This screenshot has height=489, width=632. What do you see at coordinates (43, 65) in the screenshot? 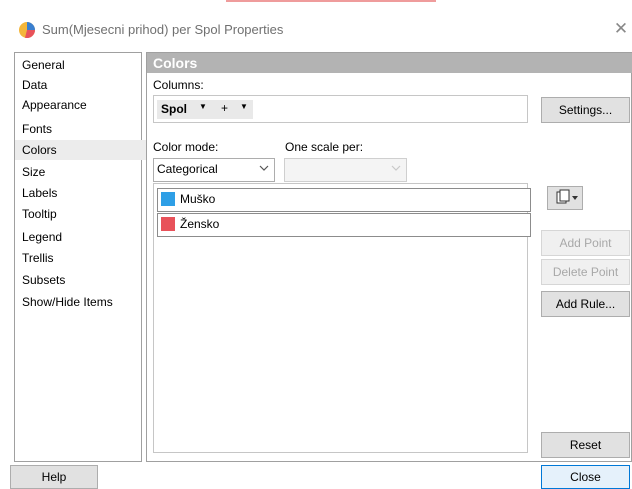
I see `nav-item-general: General` at bounding box center [43, 65].